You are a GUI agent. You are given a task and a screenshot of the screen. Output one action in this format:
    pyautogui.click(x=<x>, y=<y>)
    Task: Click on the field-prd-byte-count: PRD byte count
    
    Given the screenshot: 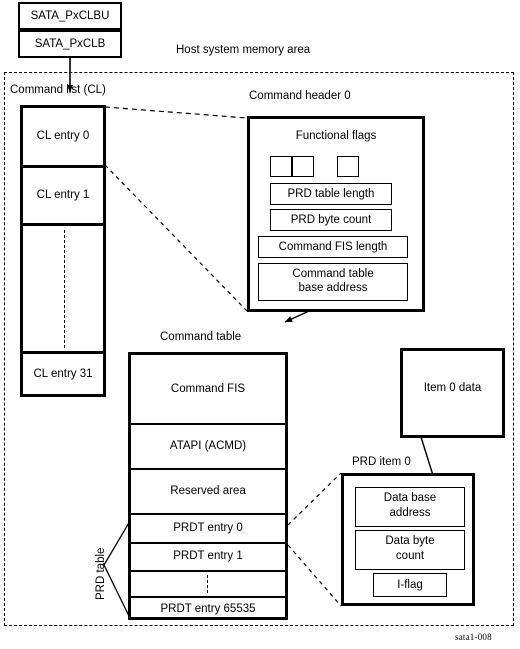 What is the action you would take?
    pyautogui.click(x=331, y=220)
    